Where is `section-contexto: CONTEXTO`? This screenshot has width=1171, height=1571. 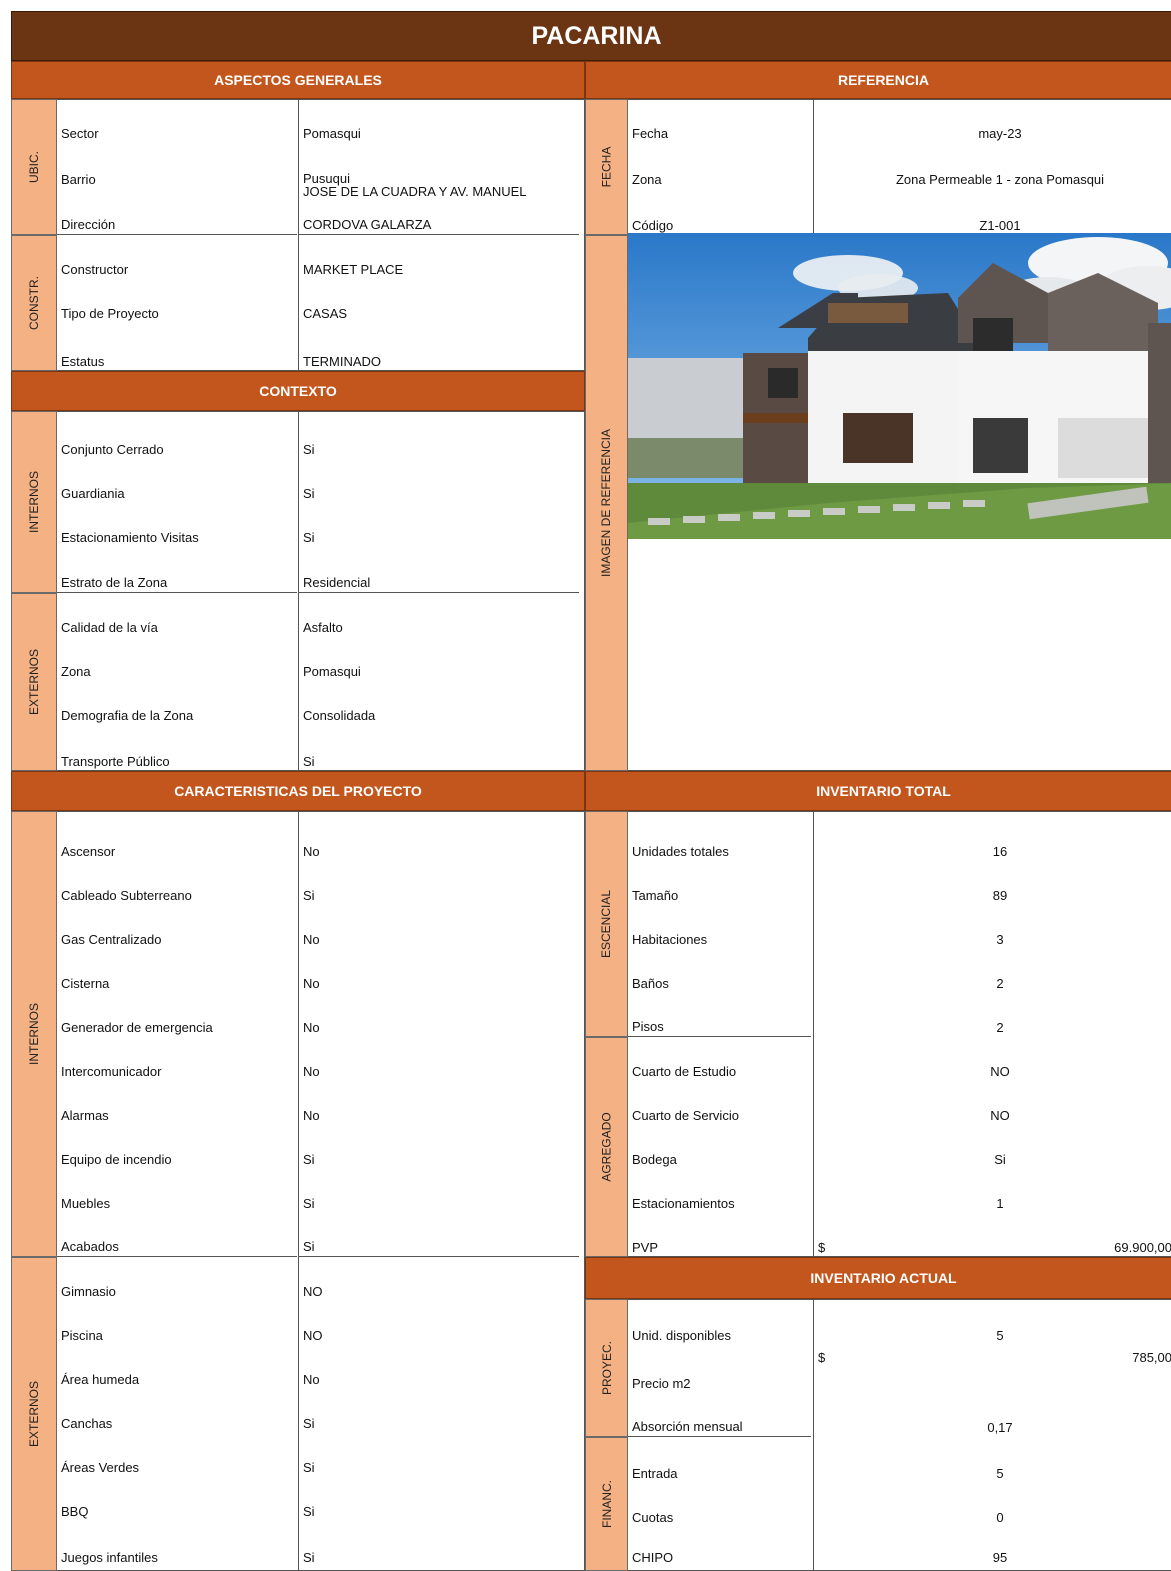 section-contexto: CONTEXTO is located at coordinates (298, 391).